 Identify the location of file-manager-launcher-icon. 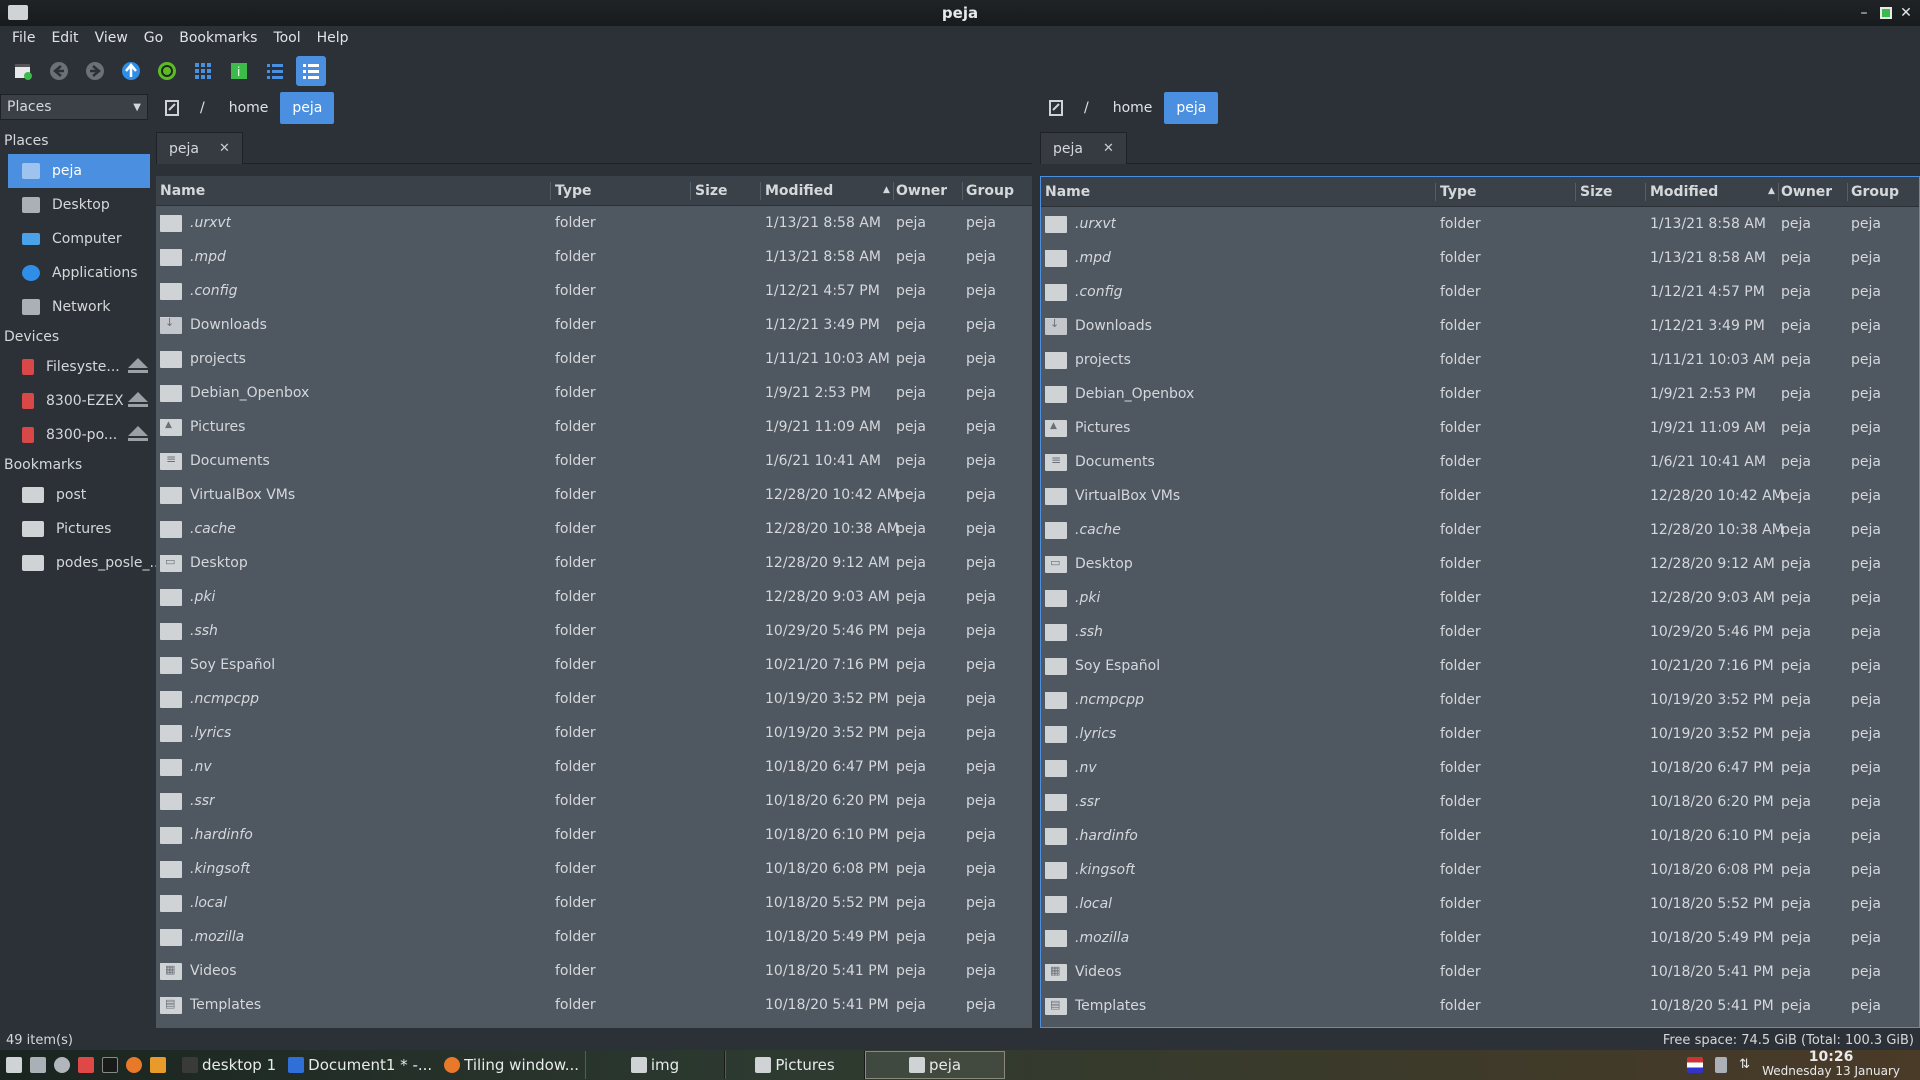
(38, 1065).